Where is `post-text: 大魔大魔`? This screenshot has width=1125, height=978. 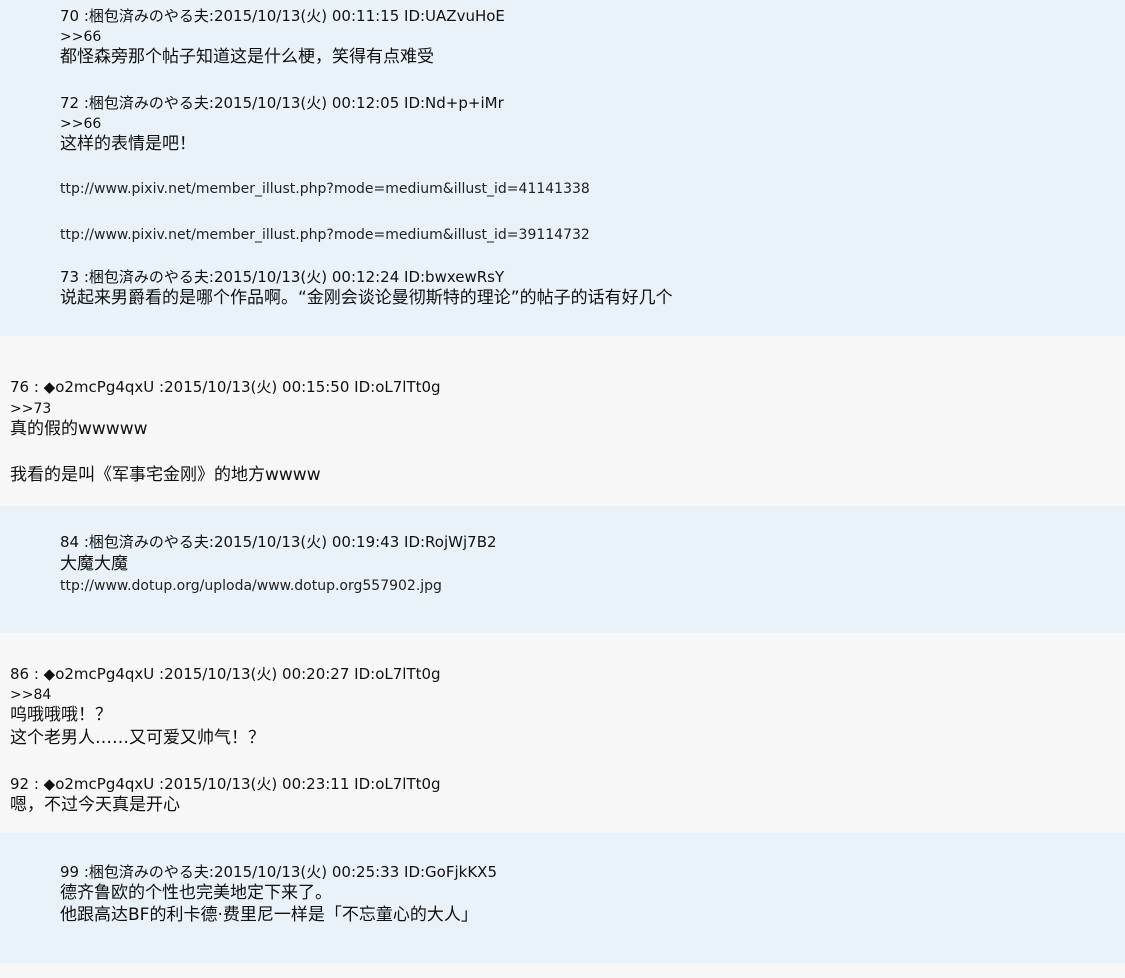
post-text: 大魔大魔 is located at coordinates (94, 564).